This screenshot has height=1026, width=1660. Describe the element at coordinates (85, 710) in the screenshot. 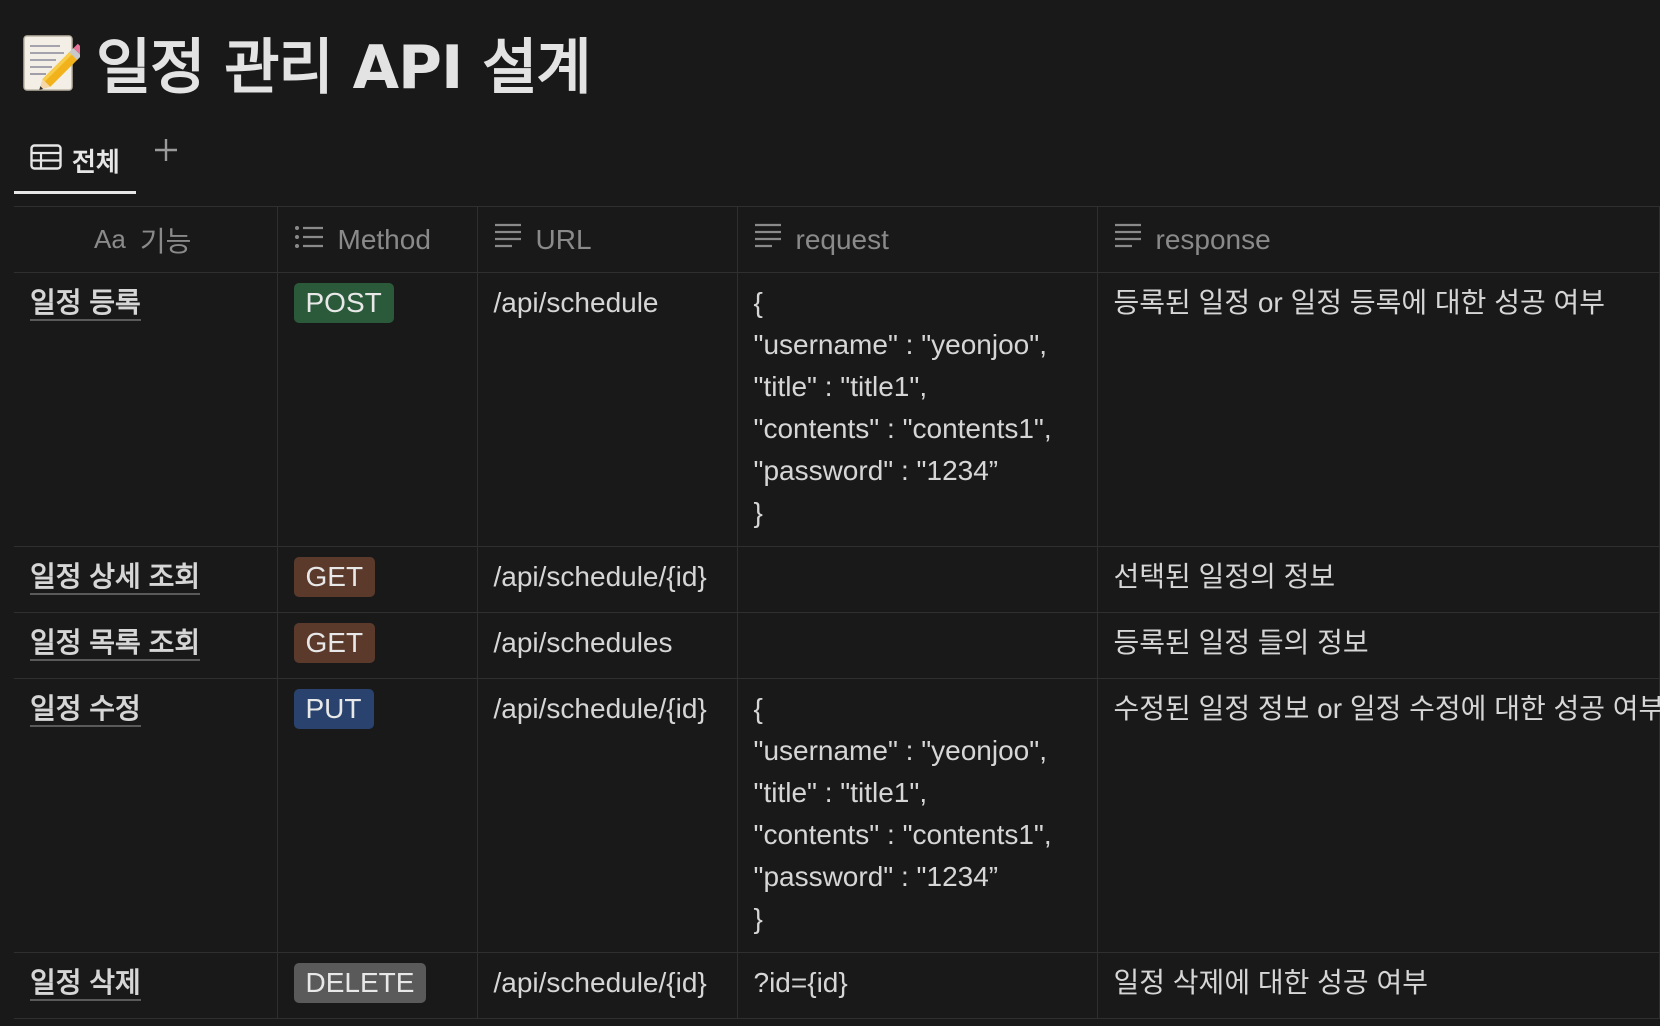

I see `row-name-link: 일정 수정` at that location.